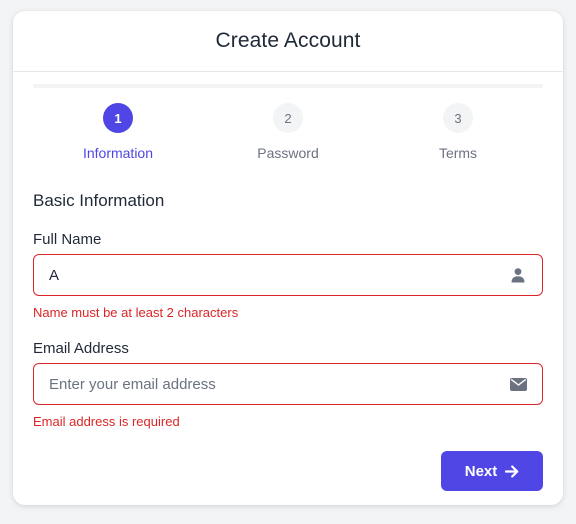  What do you see at coordinates (481, 471) in the screenshot?
I see `next-button-label: Next` at bounding box center [481, 471].